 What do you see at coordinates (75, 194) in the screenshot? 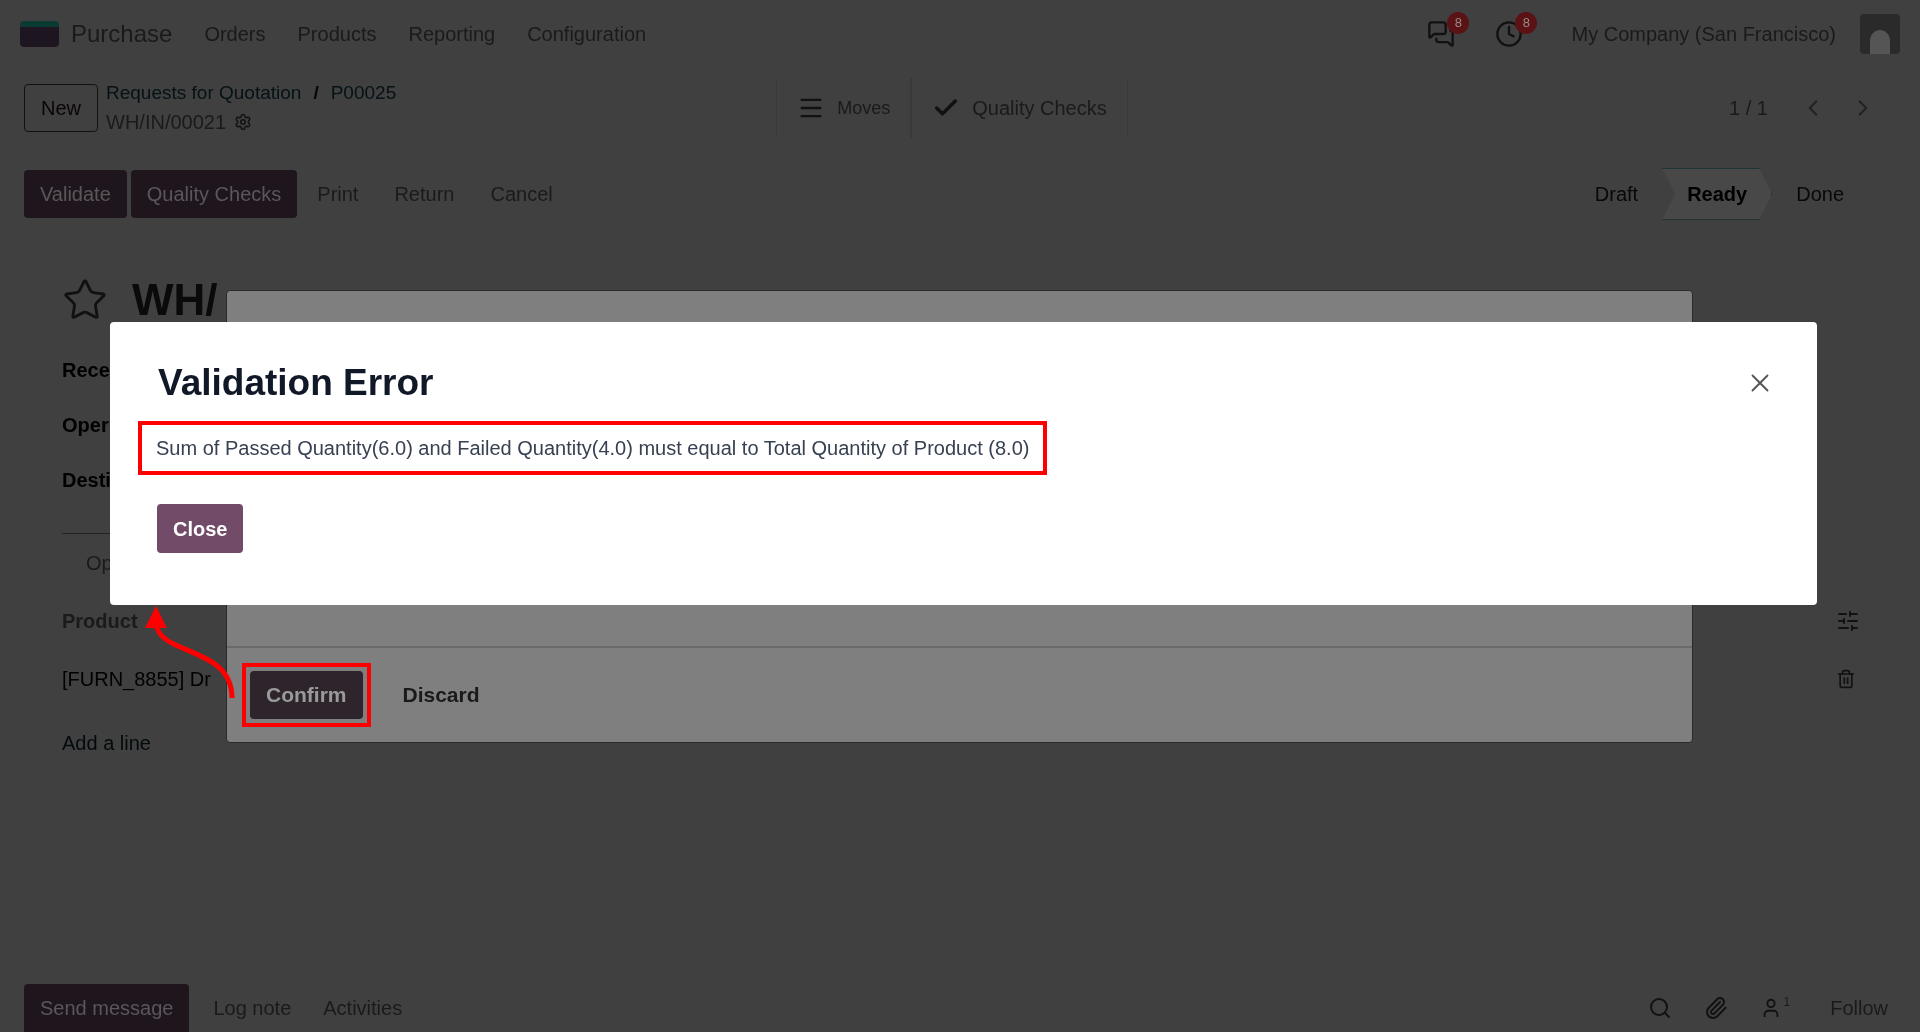
I see `action-button: Validate` at bounding box center [75, 194].